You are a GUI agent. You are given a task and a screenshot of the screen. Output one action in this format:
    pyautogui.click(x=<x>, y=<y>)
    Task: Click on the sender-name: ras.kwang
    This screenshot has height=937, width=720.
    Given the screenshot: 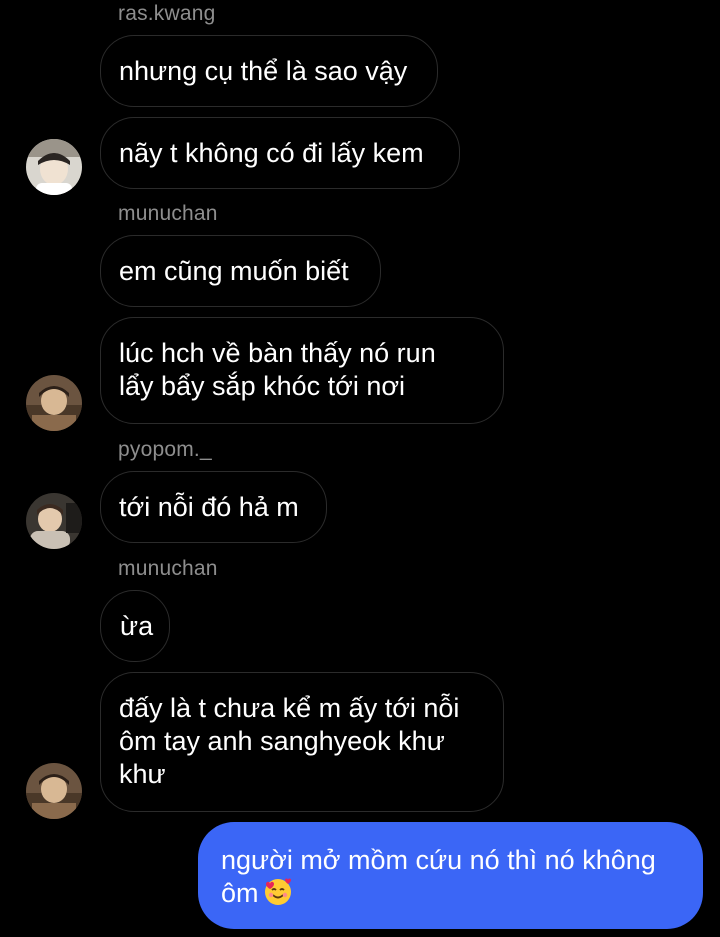 What is the action you would take?
    pyautogui.click(x=167, y=13)
    